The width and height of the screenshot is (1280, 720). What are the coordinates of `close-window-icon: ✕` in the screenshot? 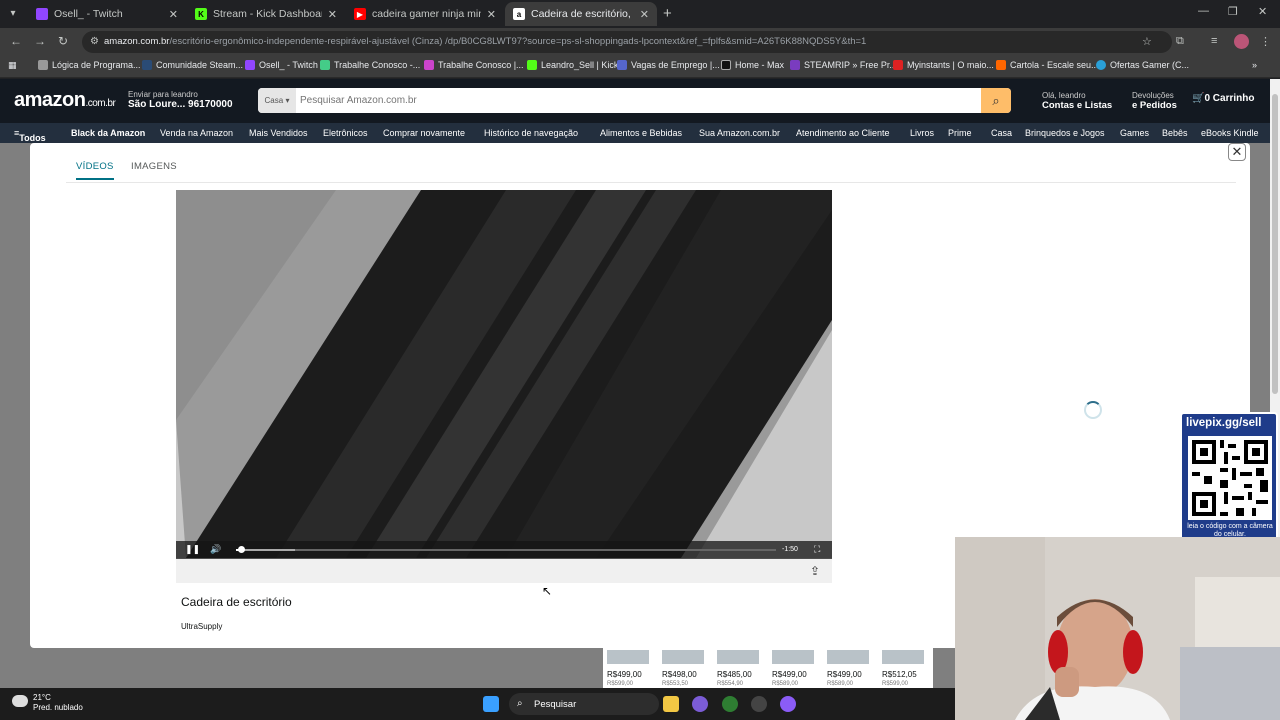 It's located at (1262, 11).